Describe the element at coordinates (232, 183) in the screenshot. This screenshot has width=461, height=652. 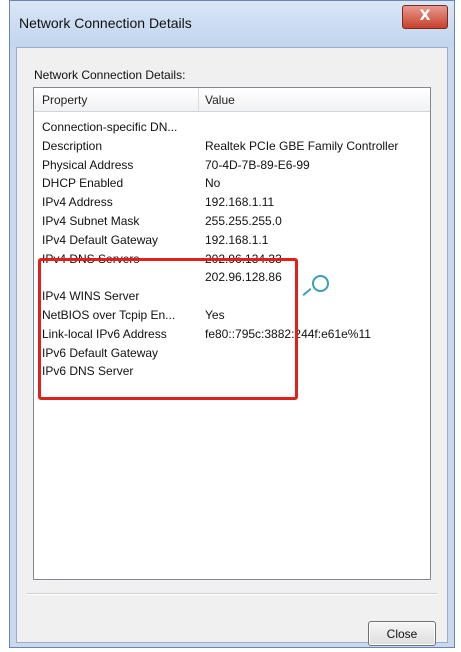
I see `table-row: DHCP Enabled No` at that location.